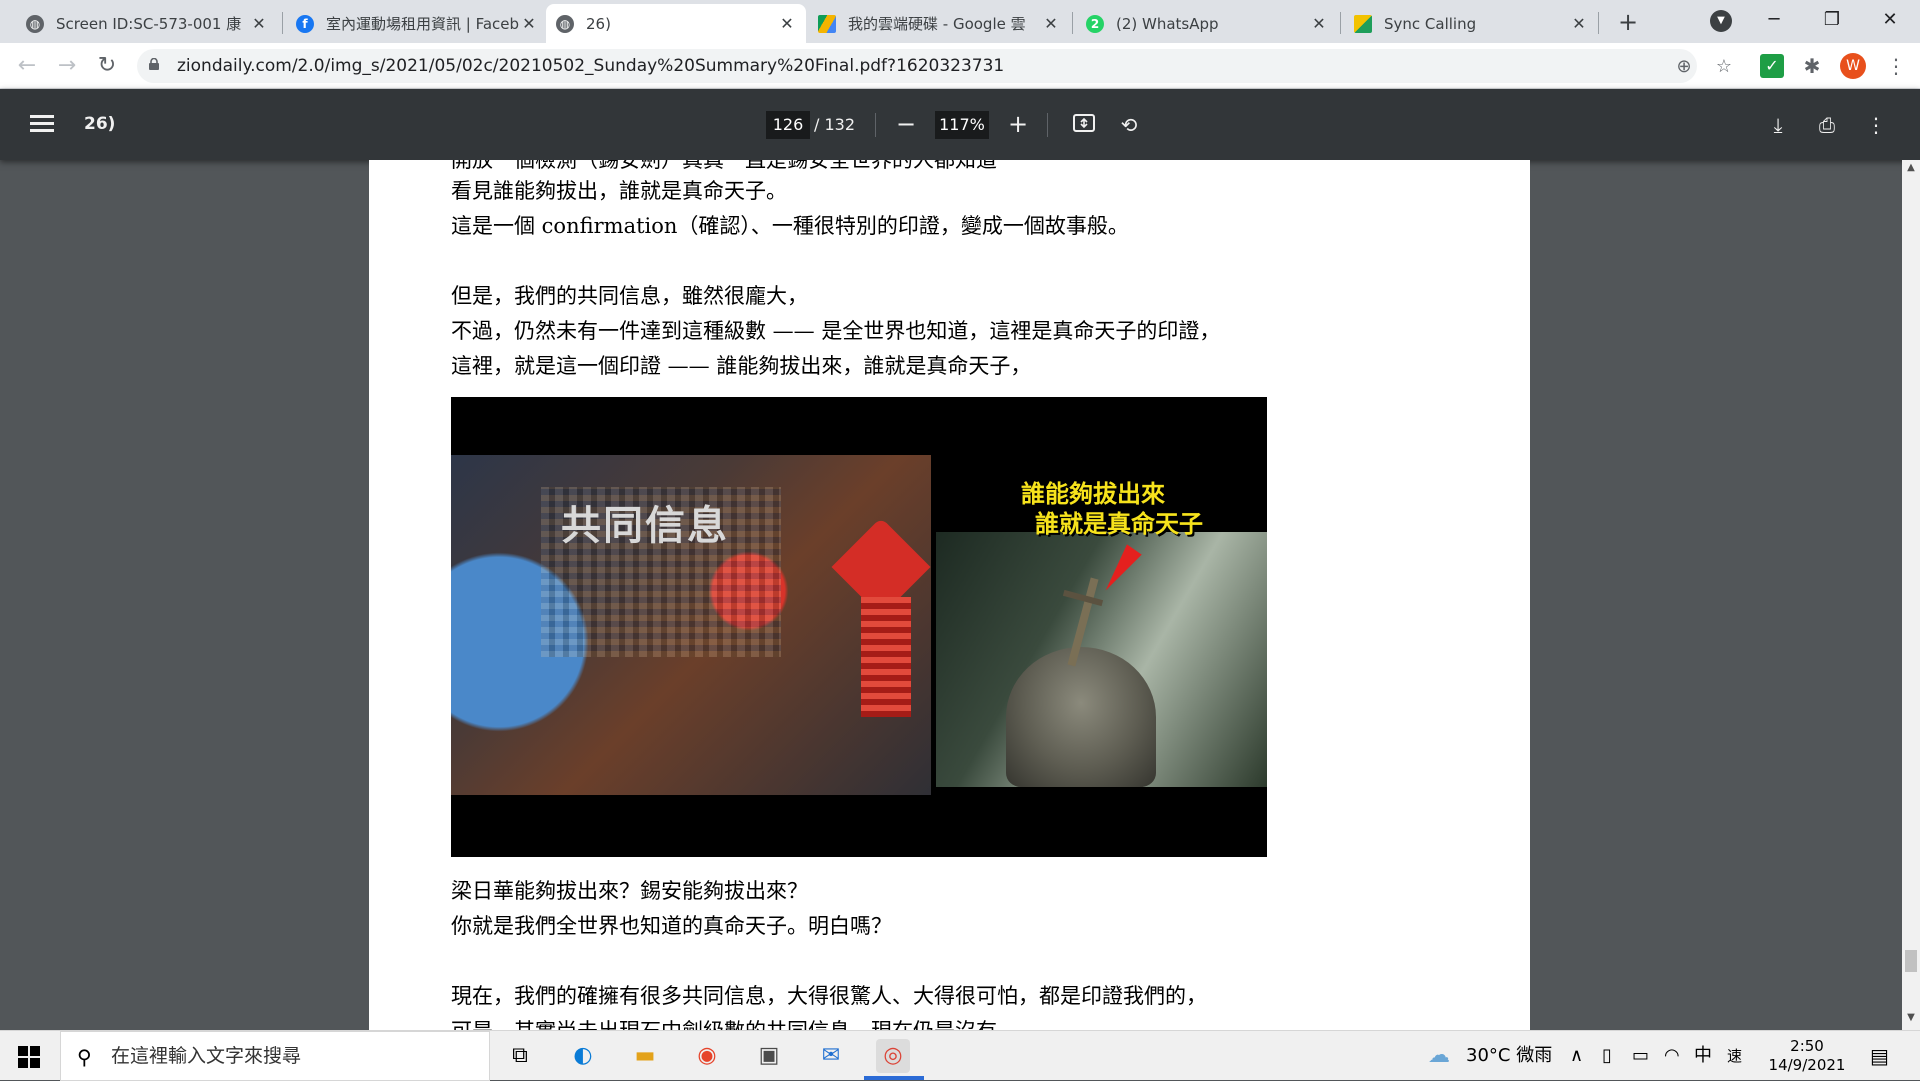  Describe the element at coordinates (1703, 1056) in the screenshot. I see `ime-indicator: 中` at that location.